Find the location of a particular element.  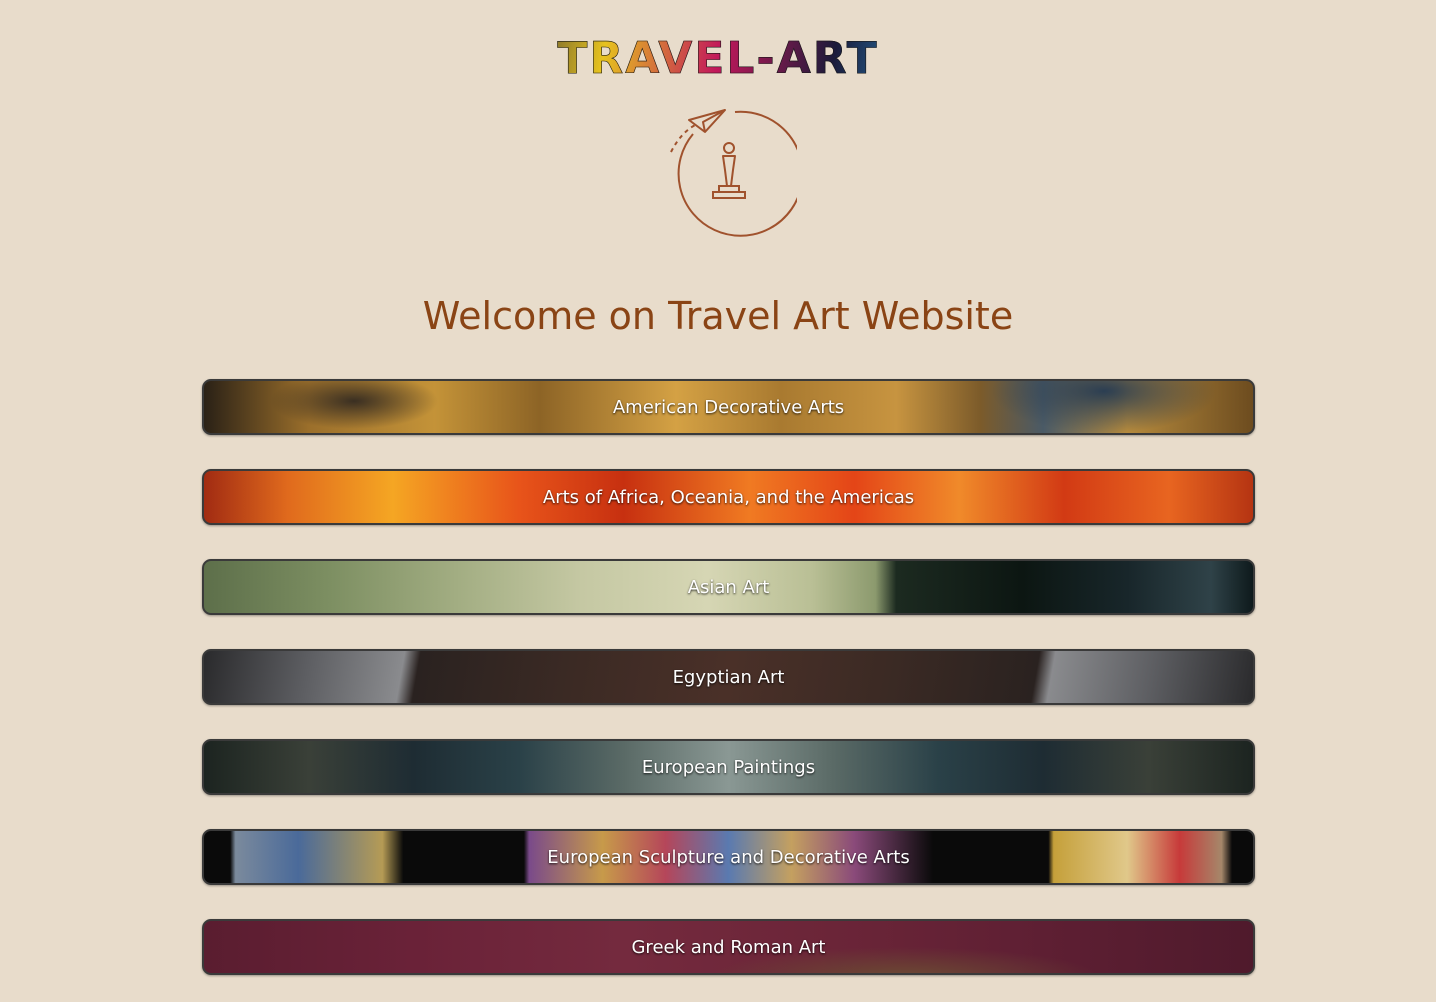

department-label: European Paintings is located at coordinates (728, 767).